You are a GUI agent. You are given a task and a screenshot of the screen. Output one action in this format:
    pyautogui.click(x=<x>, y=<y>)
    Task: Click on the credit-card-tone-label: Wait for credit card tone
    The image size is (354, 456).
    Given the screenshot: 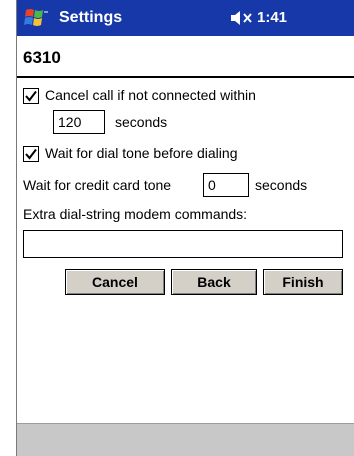 What is the action you would take?
    pyautogui.click(x=97, y=185)
    